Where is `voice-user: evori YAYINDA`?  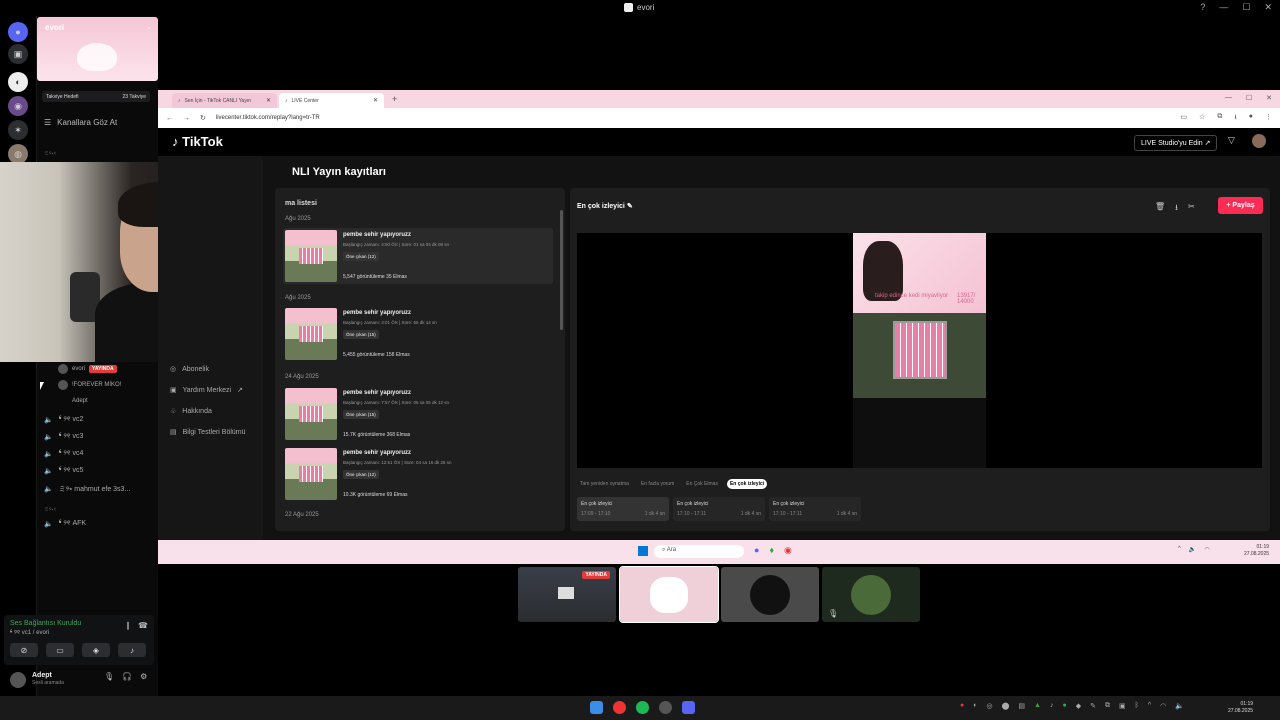 voice-user: evori YAYINDA is located at coordinates (87, 369).